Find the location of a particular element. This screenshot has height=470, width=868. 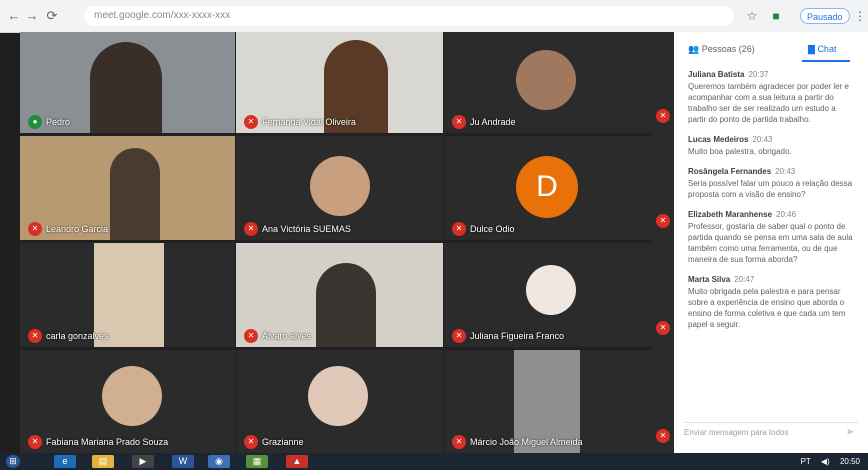

address-bar: meet.google.com/xxx-xxxx-xxx is located at coordinates (409, 16).